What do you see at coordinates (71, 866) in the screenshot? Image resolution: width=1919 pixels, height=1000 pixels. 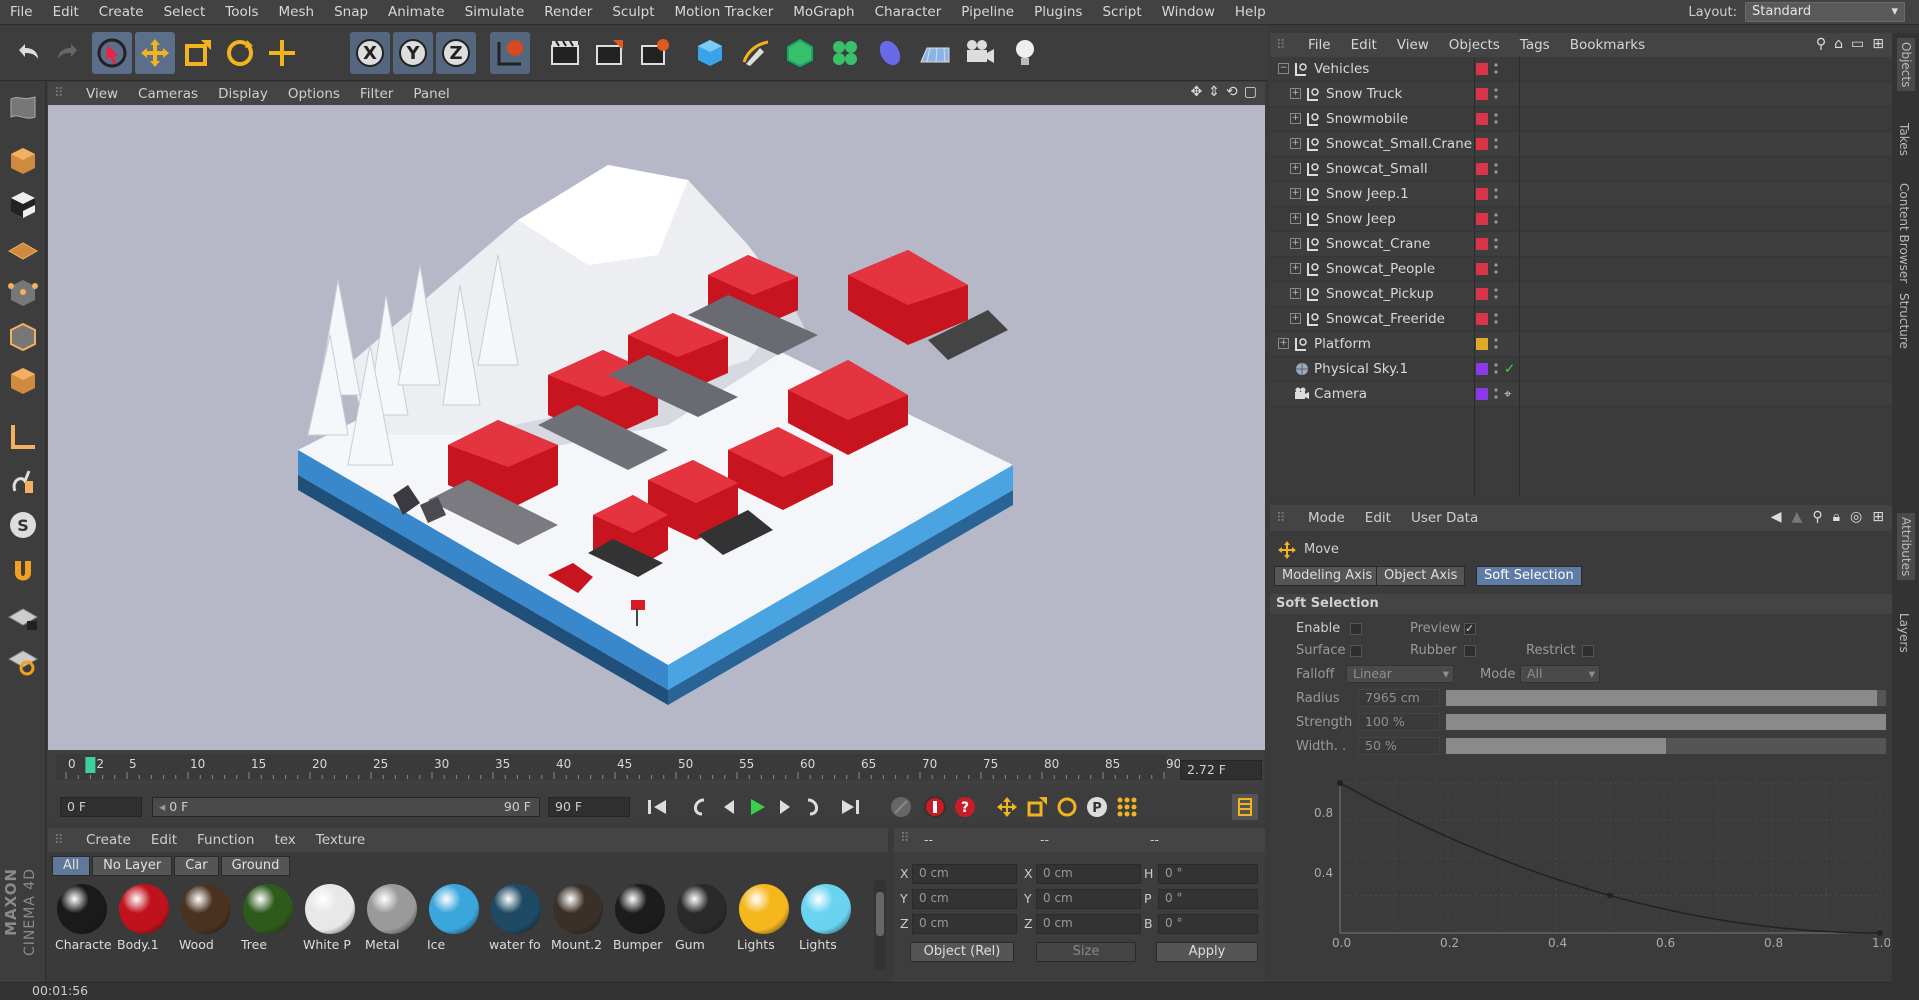 I see `material-tab-all: All` at bounding box center [71, 866].